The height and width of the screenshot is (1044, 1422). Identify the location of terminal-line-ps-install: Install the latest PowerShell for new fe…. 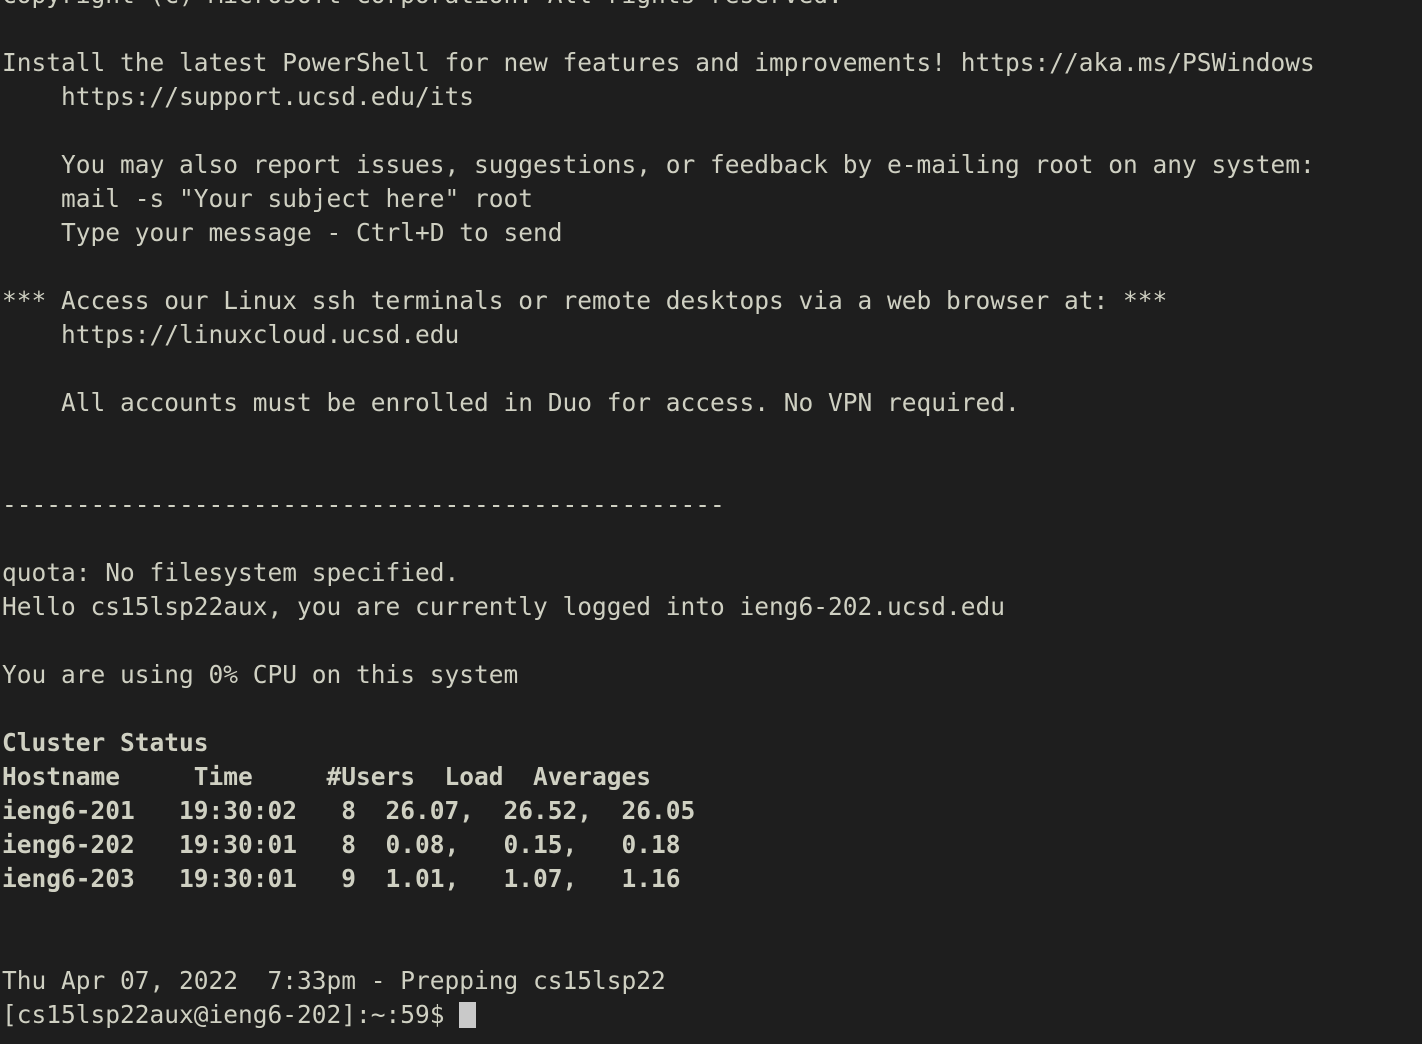
(658, 62).